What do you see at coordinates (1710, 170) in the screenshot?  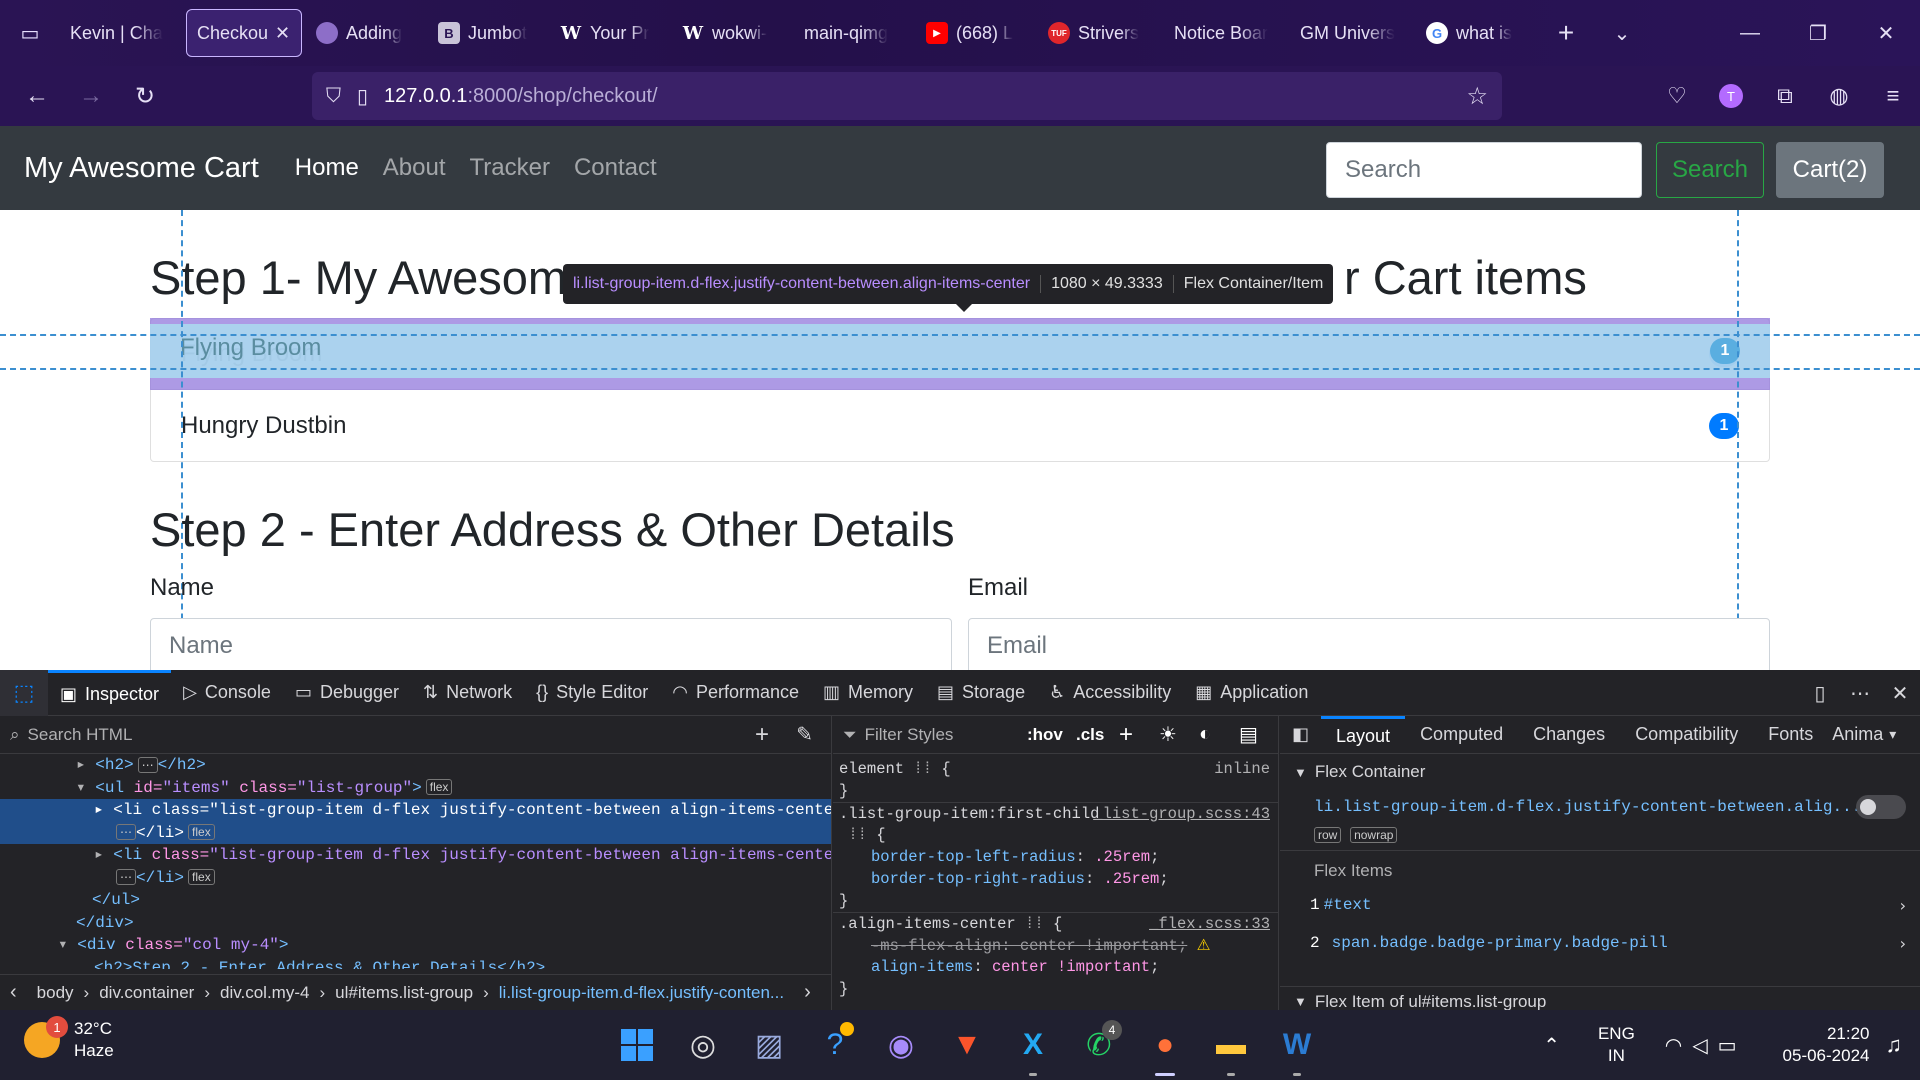 I see `search-button: Search` at bounding box center [1710, 170].